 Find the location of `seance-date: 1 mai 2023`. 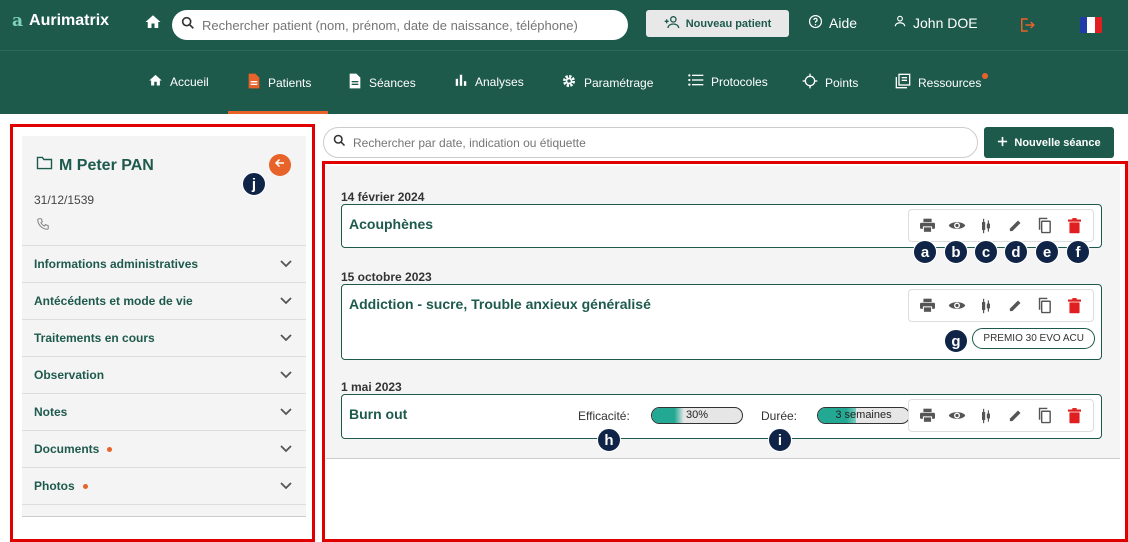

seance-date: 1 mai 2023 is located at coordinates (371, 387).